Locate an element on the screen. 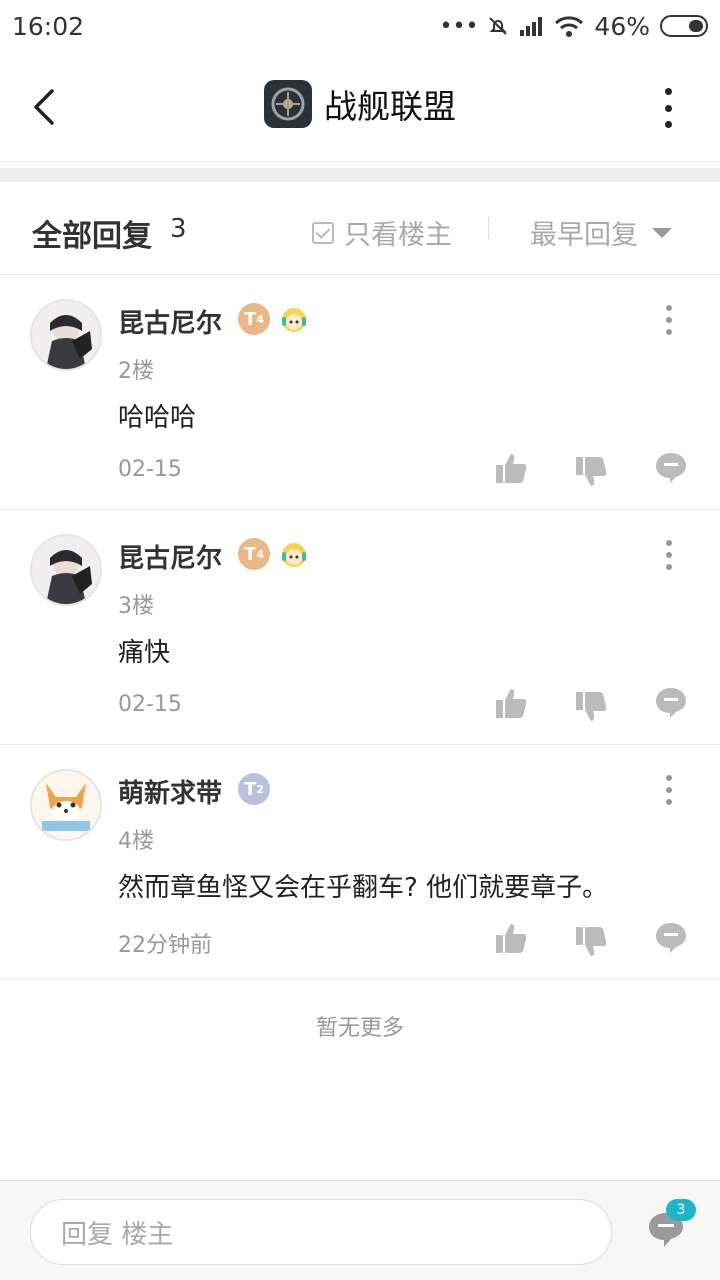 Image resolution: width=720 pixels, height=1280 pixels. status-time: 16:02 is located at coordinates (48, 26).